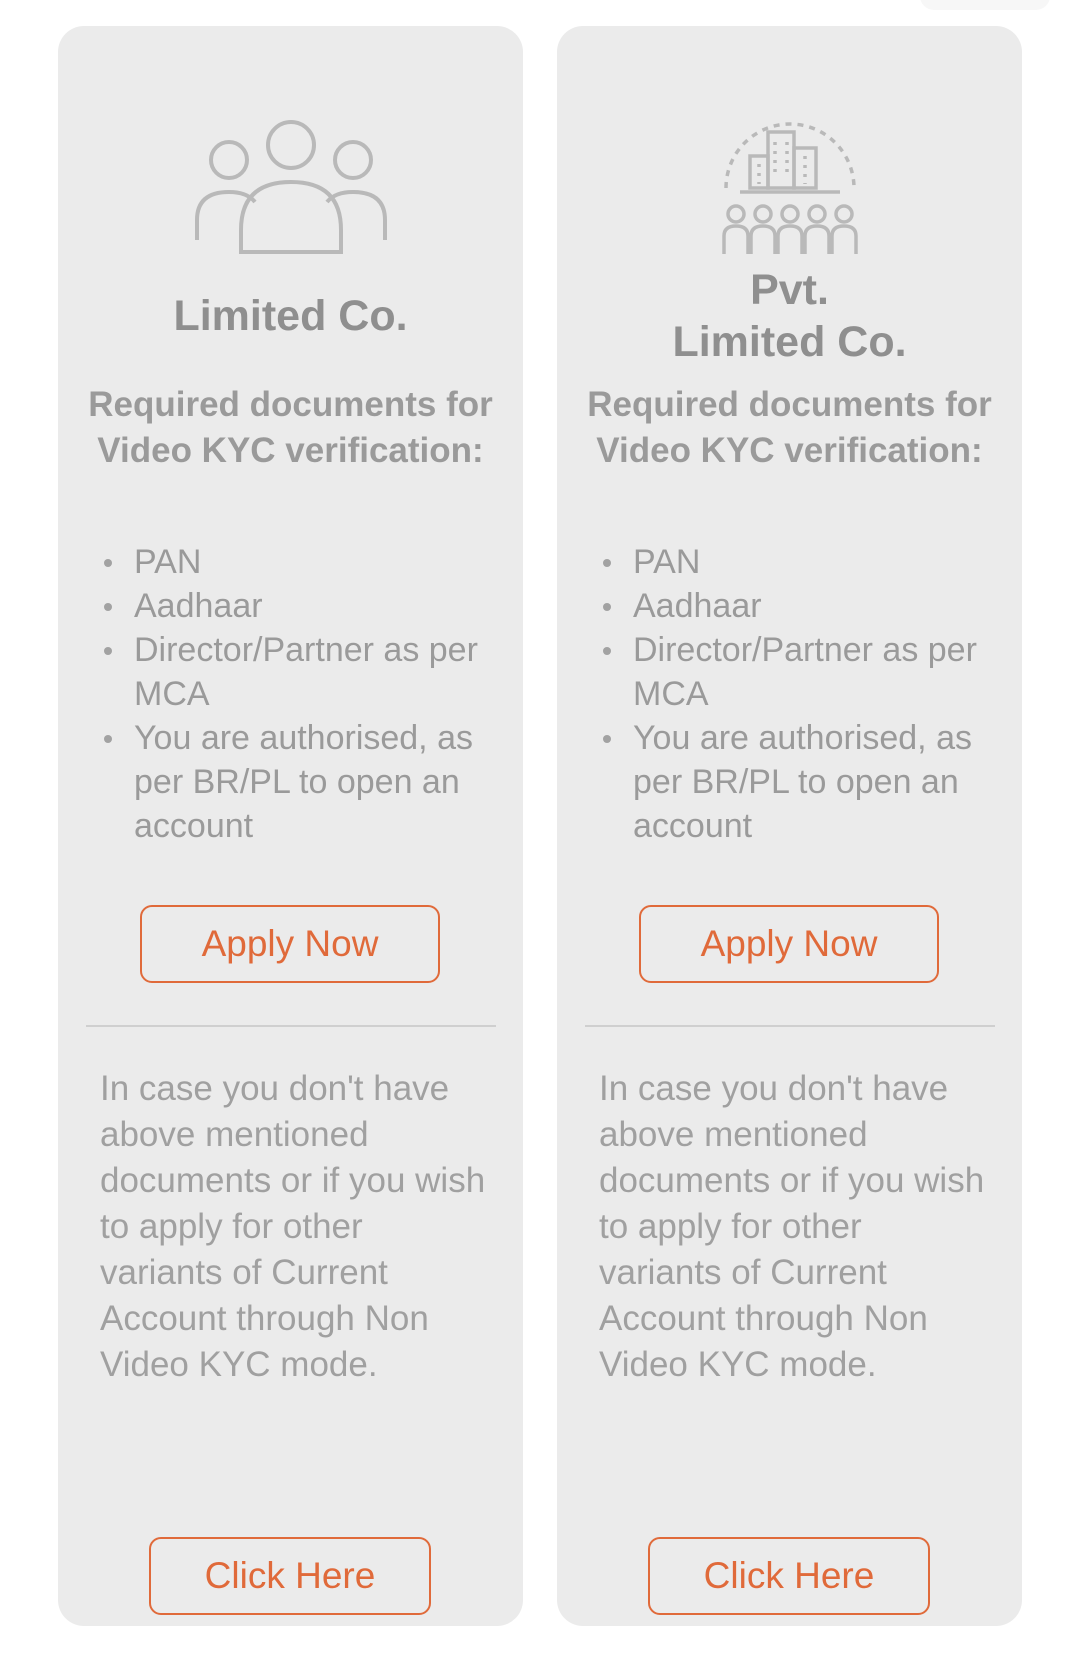 Image resolution: width=1080 pixels, height=1665 pixels. What do you see at coordinates (789, 316) in the screenshot?
I see `card-title: Pvt. Limited Co.` at bounding box center [789, 316].